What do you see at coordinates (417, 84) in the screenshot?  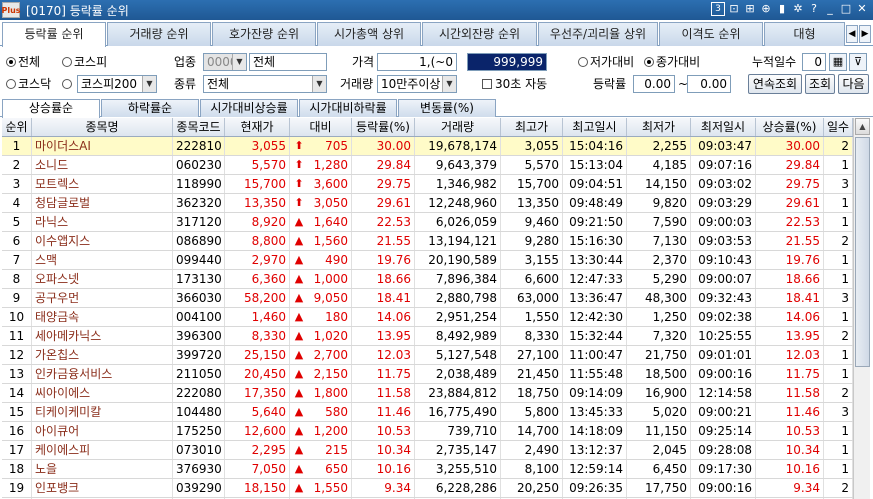 I see `volume-select: 10만주이상 ▼` at bounding box center [417, 84].